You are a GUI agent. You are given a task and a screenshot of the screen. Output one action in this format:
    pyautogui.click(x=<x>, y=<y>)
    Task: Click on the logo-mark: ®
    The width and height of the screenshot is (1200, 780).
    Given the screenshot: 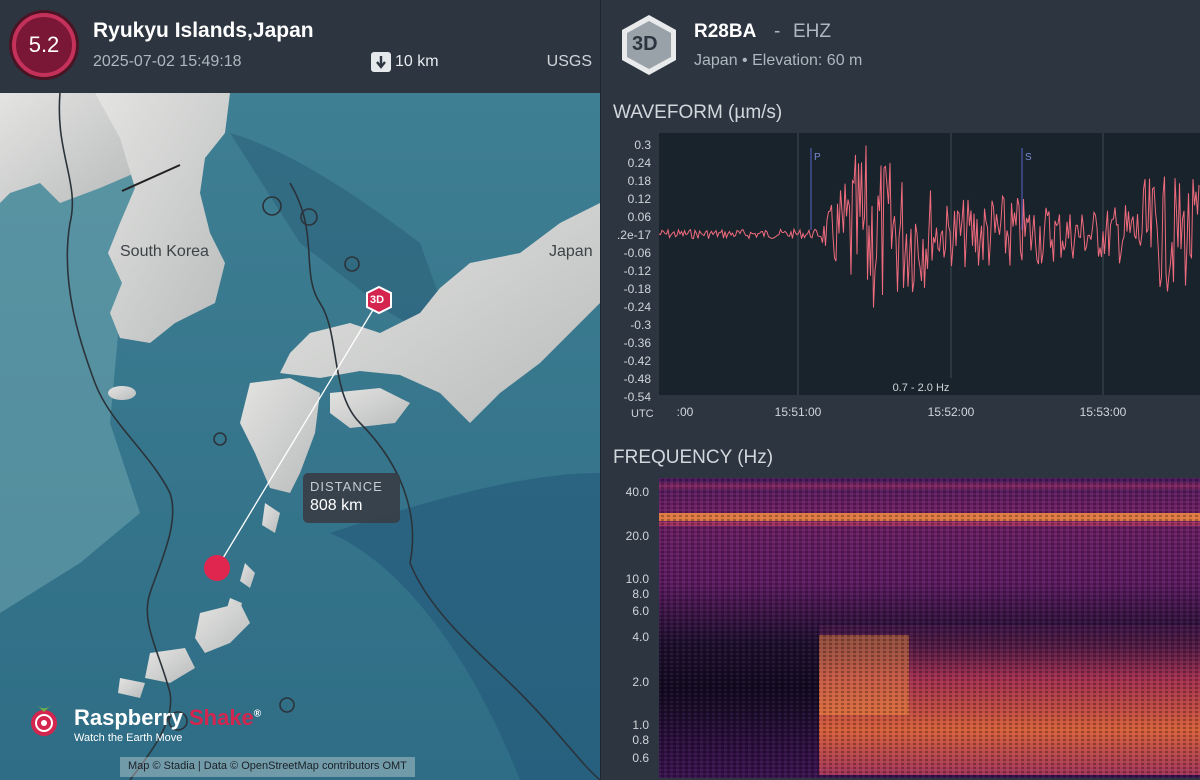 What is the action you would take?
    pyautogui.click(x=257, y=714)
    